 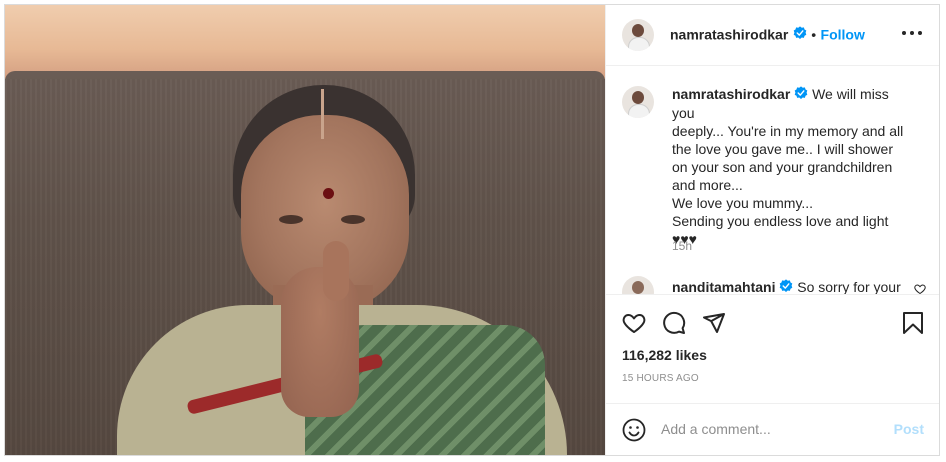 What do you see at coordinates (912, 33) in the screenshot?
I see `more-options-icon` at bounding box center [912, 33].